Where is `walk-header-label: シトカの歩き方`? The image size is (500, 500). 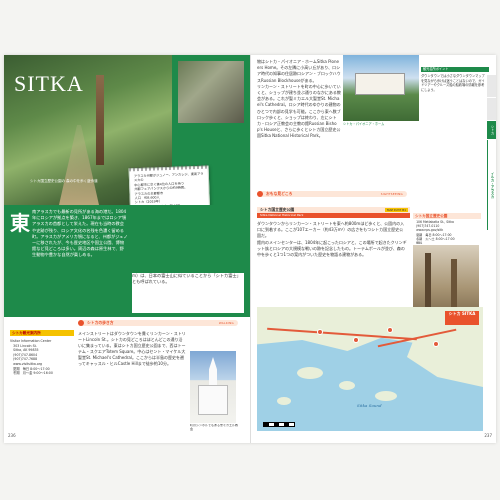 walk-header-label: シトカの歩き方 is located at coordinates (100, 322).